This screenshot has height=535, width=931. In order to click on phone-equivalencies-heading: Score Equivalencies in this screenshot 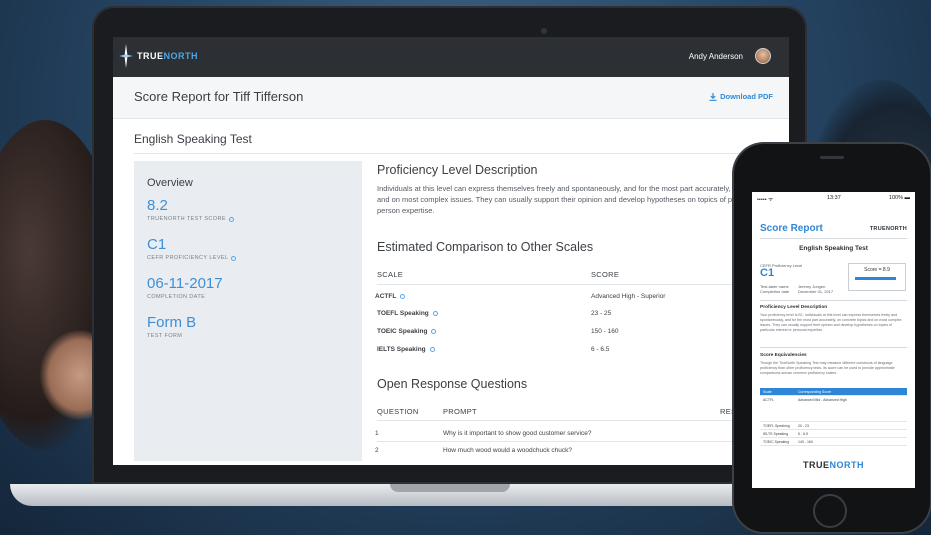, I will do `click(783, 355)`.